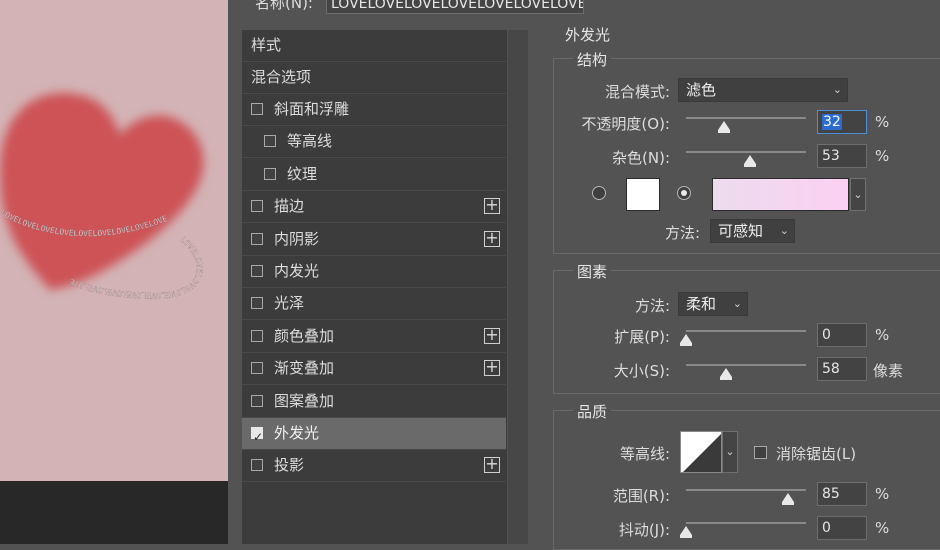 The image size is (940, 550). Describe the element at coordinates (374, 369) in the screenshot. I see `style-item-9: 渐变叠加 +` at that location.